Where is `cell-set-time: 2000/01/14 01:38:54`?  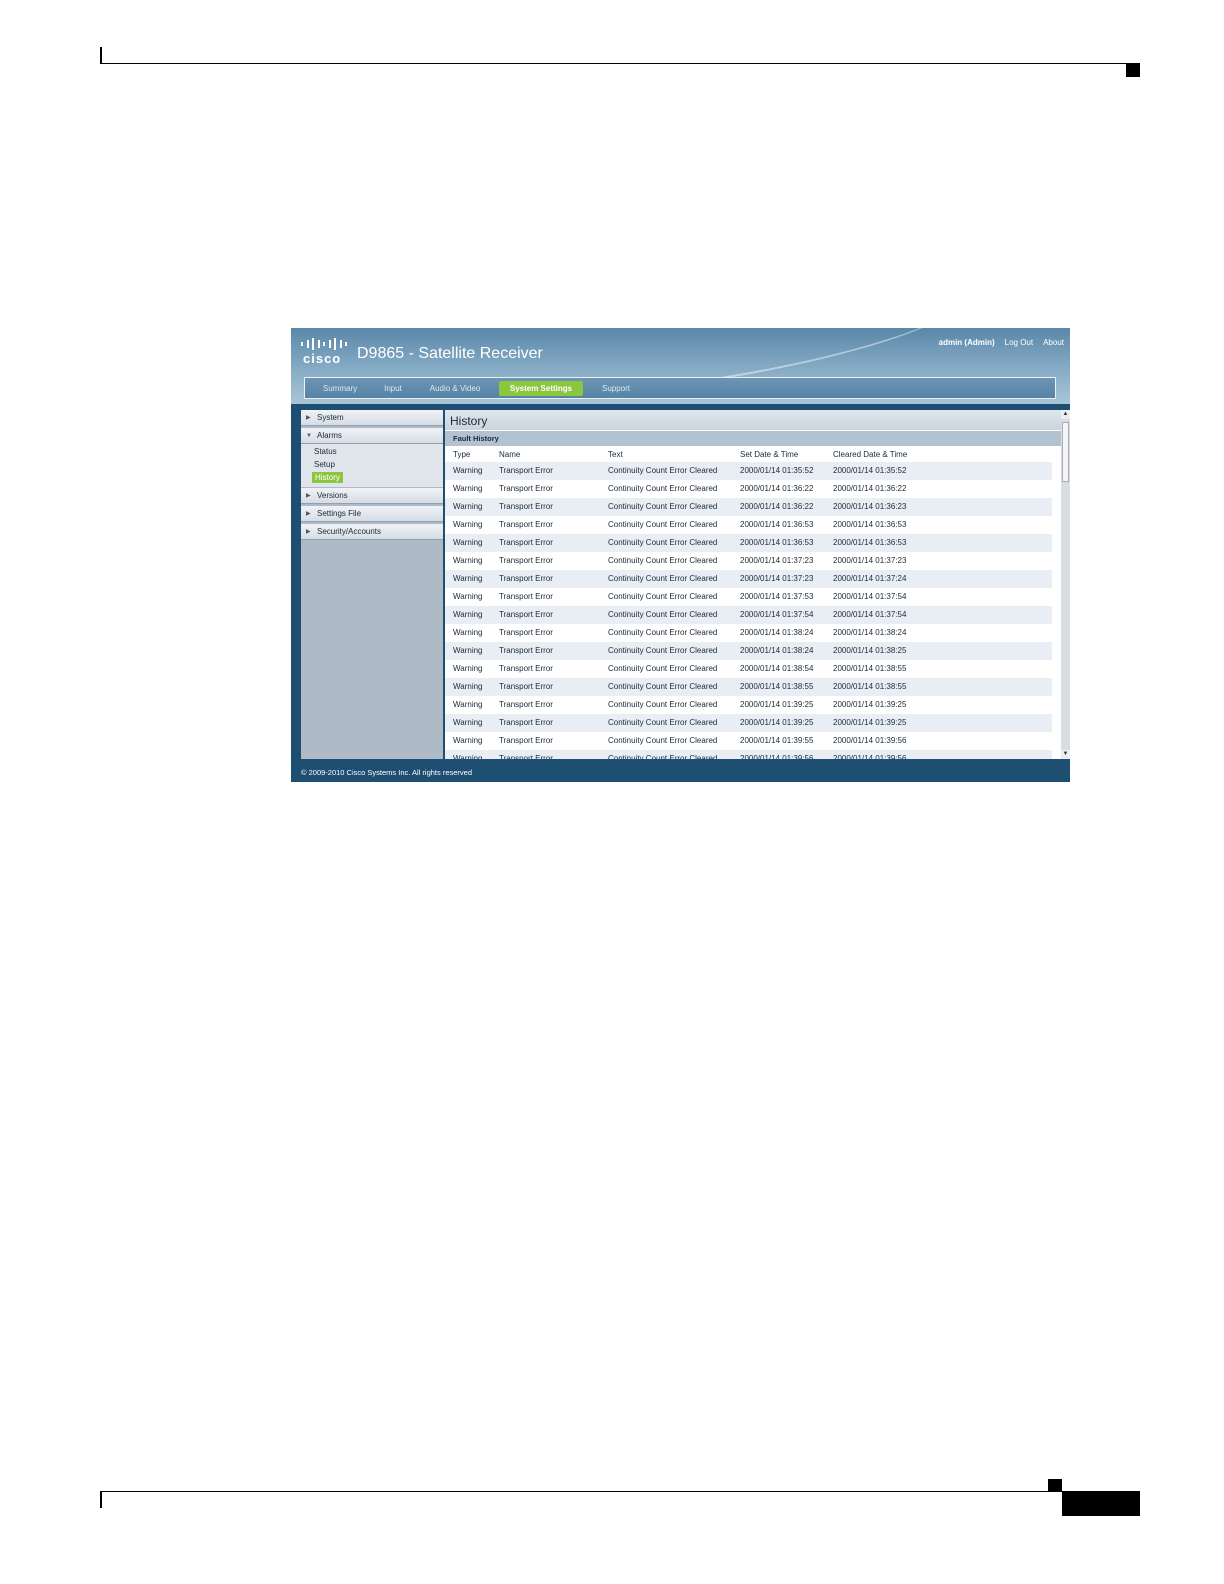
cell-set-time: 2000/01/14 01:38:54 is located at coordinates (777, 668).